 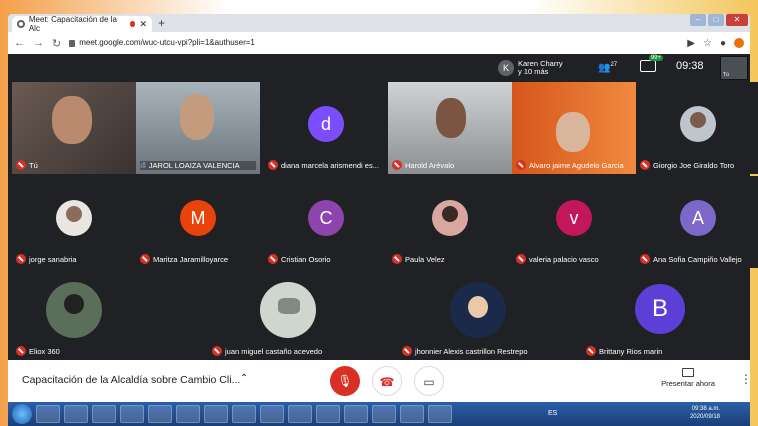 What do you see at coordinates (379, 23) in the screenshot?
I see `tab-bar: Meet: Capacitación de la Alc ✕ + – □ ✕` at bounding box center [379, 23].